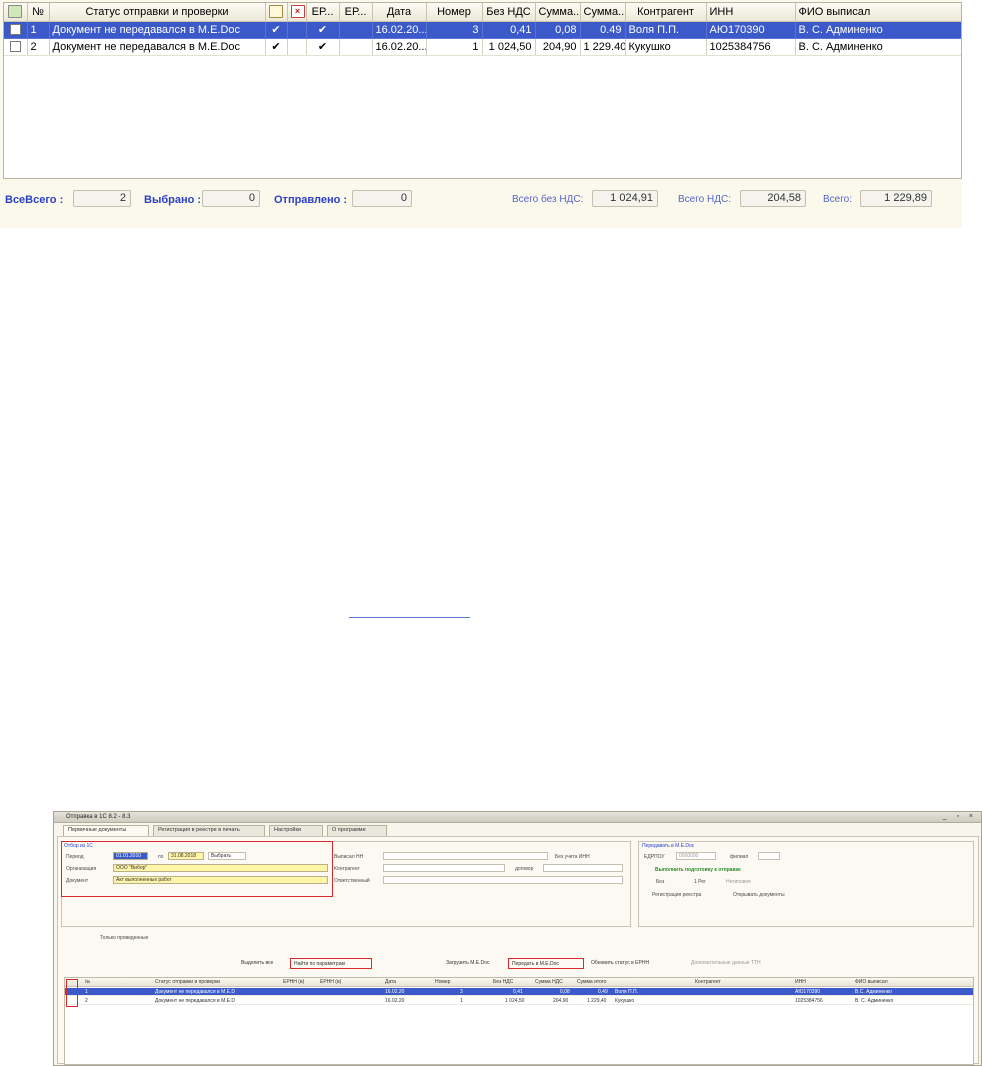 The image size is (982, 1066). What do you see at coordinates (130, 856) in the screenshot?
I see `period-from-field: 01.01.2010` at bounding box center [130, 856].